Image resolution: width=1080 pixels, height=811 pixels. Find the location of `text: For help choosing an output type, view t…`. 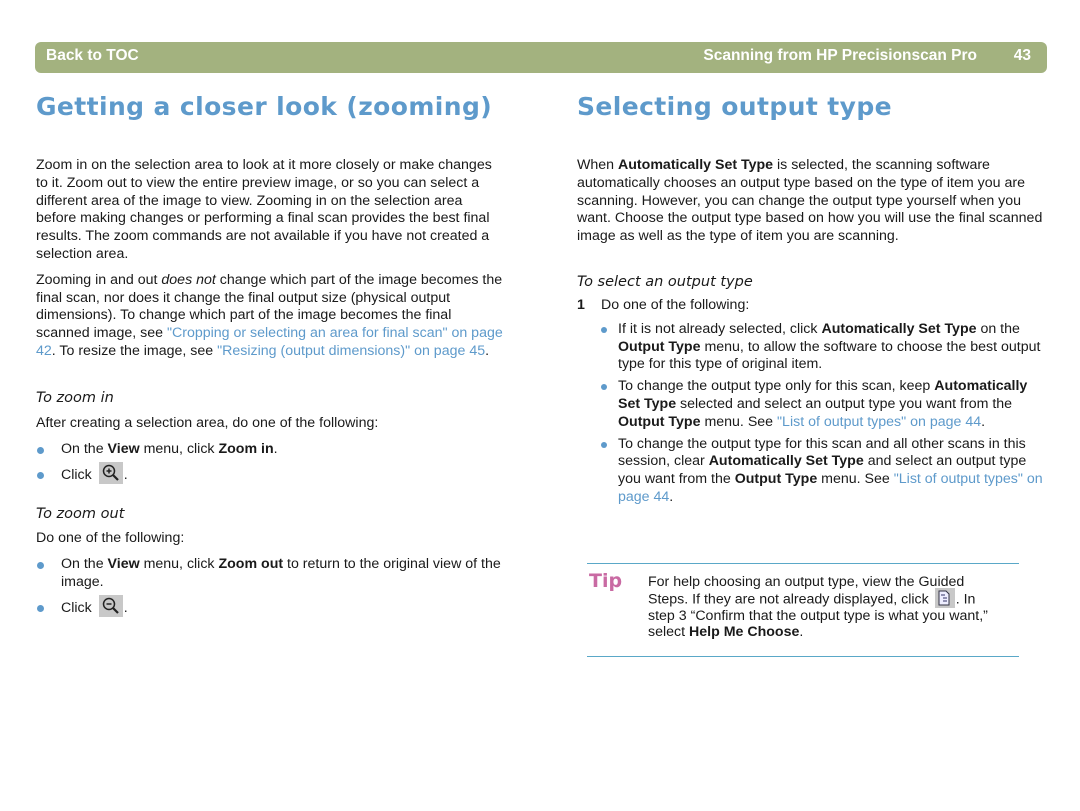

text: For help choosing an output type, view t… is located at coordinates (806, 590).